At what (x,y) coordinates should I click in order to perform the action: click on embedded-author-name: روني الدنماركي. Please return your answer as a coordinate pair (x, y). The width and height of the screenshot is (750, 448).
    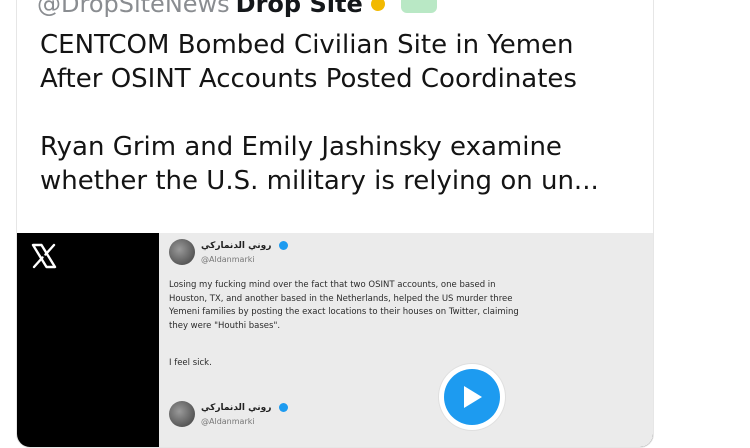
    Looking at the image, I should click on (236, 246).